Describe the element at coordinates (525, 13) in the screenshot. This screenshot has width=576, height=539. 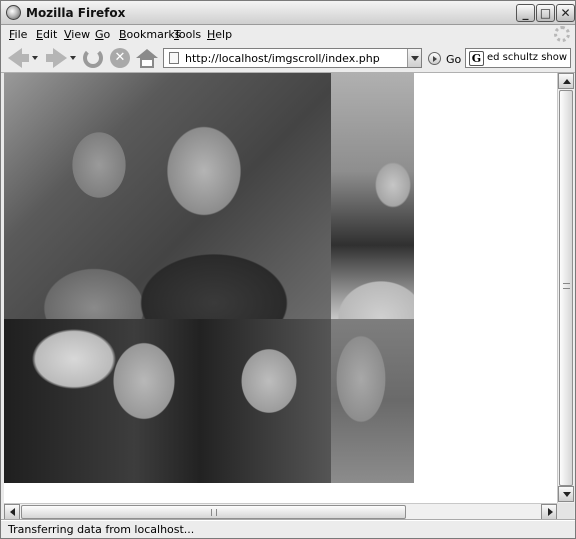
I see `minimize-button: _` at that location.